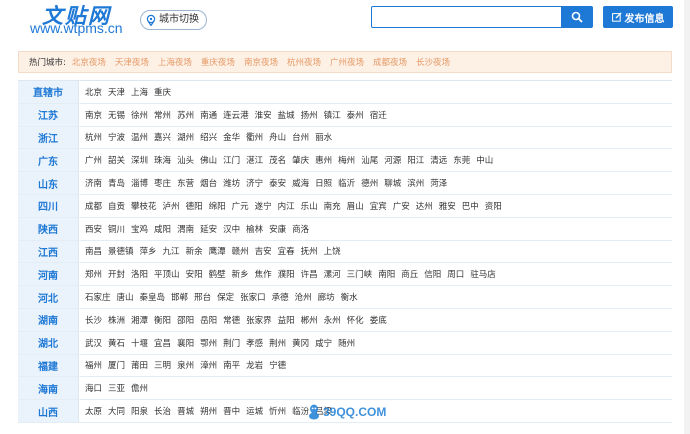 Image resolution: width=690 pixels, height=434 pixels. Describe the element at coordinates (277, 365) in the screenshot. I see `city-link: 宁德` at that location.